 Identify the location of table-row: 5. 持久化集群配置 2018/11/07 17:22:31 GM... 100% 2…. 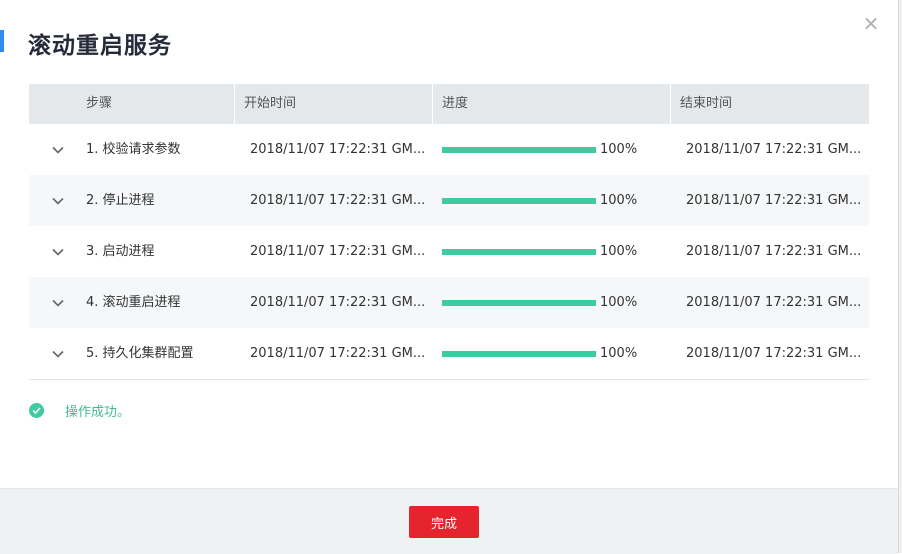
(449, 354).